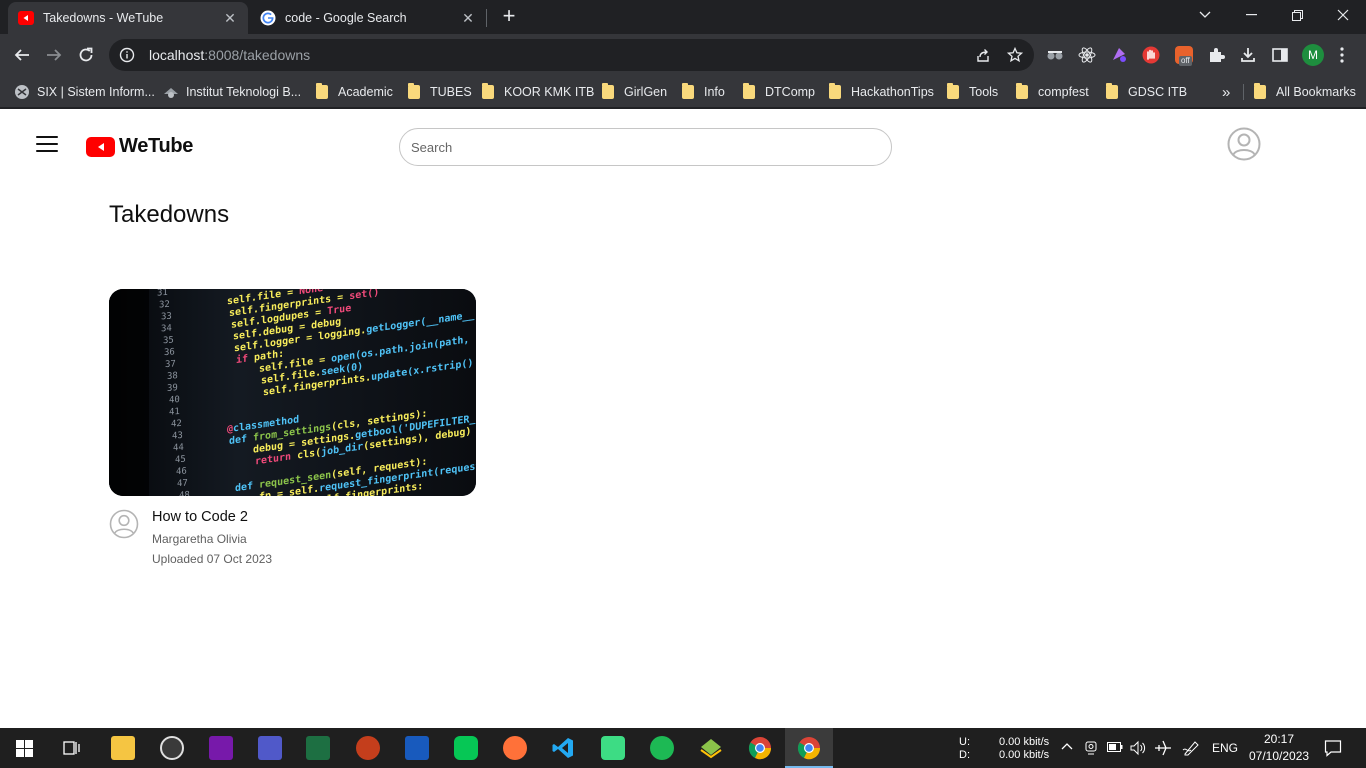 The height and width of the screenshot is (768, 1366). Describe the element at coordinates (1342, 55) in the screenshot. I see `more-menu-icon` at that location.